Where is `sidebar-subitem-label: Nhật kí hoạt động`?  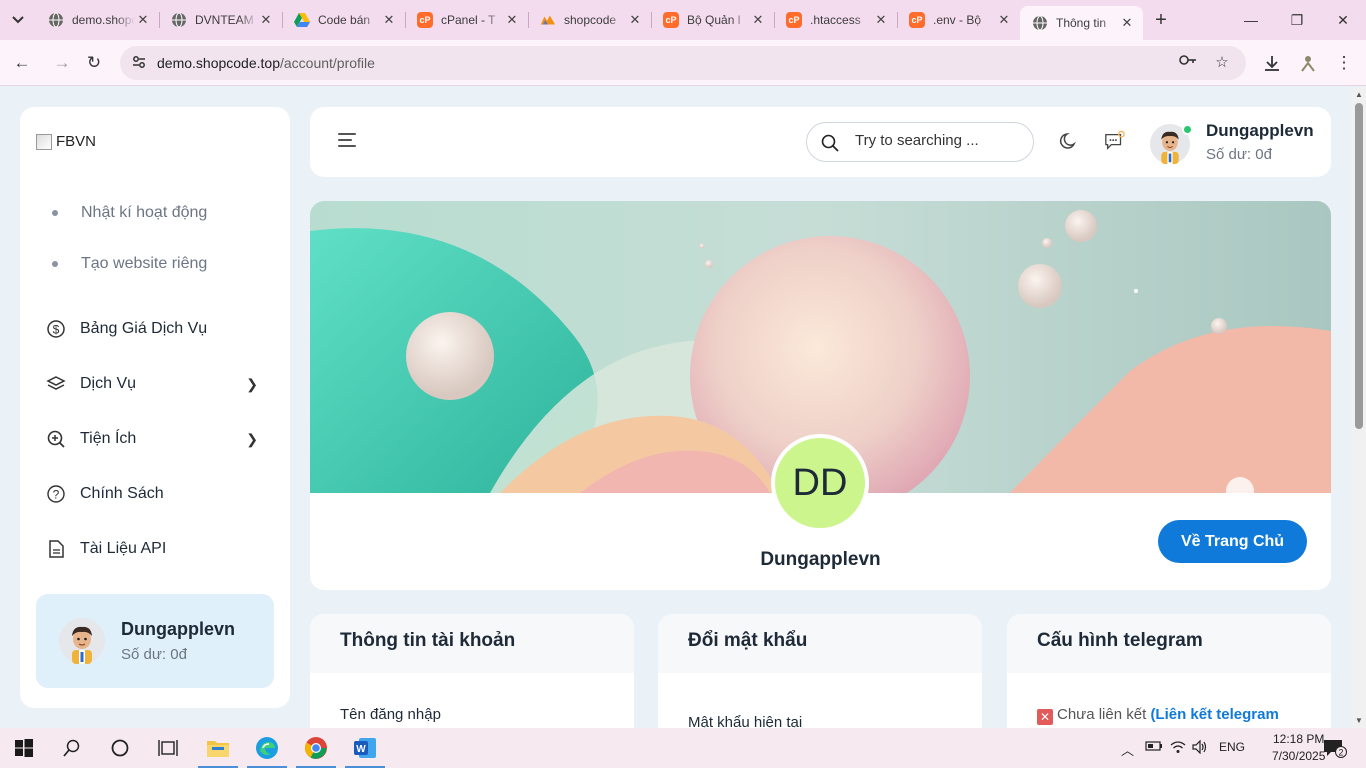 sidebar-subitem-label: Nhật kí hoạt động is located at coordinates (144, 212).